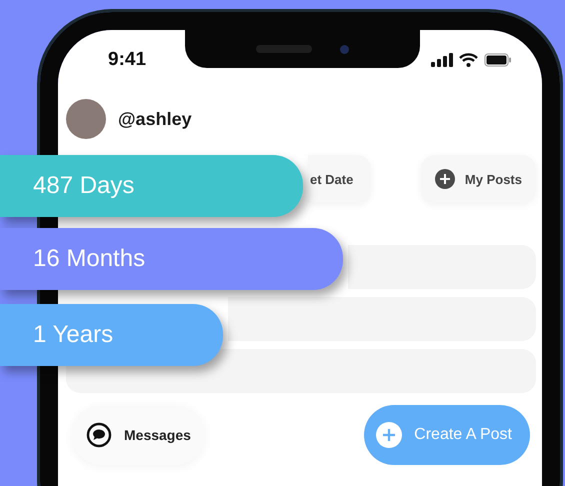 The image size is (565, 486). Describe the element at coordinates (468, 60) in the screenshot. I see `wifi-icon` at that location.